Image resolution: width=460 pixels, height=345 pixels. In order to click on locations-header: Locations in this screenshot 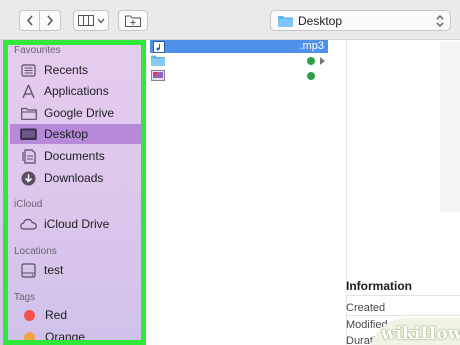, I will do `click(35, 251)`.